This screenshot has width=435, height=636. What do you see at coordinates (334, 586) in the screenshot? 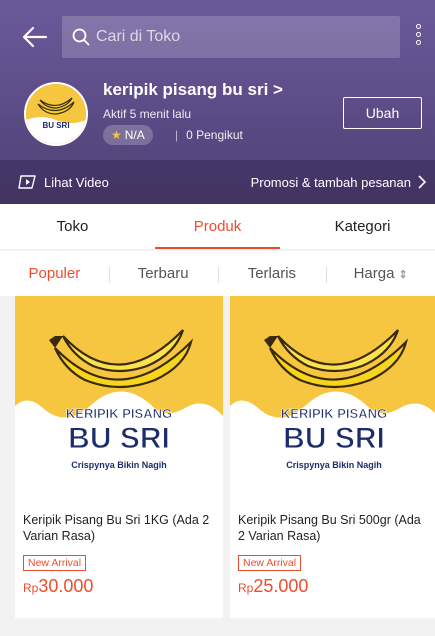
I see `product-price: Rp25.000` at bounding box center [334, 586].